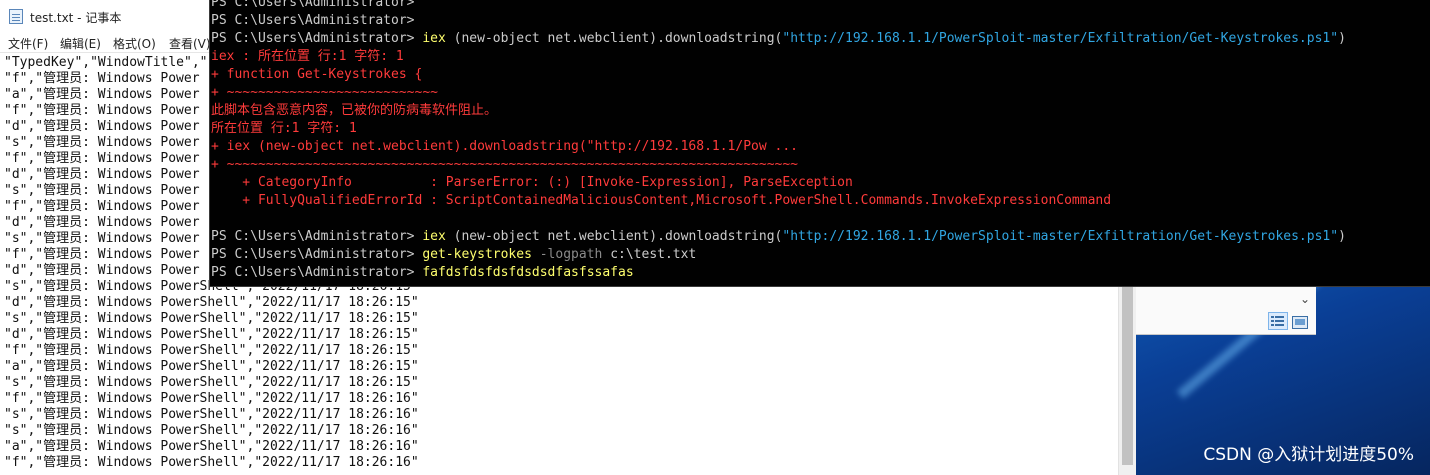 The width and height of the screenshot is (1430, 475). Describe the element at coordinates (76, 18) in the screenshot. I see `window-title: test.txt - 记事本` at that location.